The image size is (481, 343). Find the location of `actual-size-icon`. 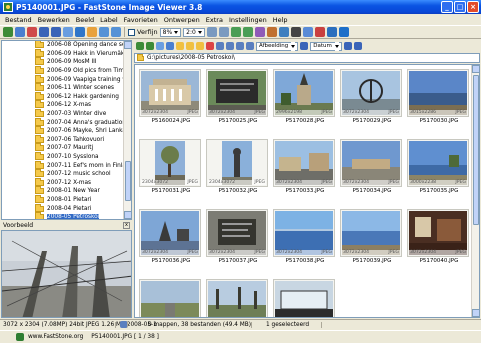

actual-size-icon is located at coordinates (223, 32).